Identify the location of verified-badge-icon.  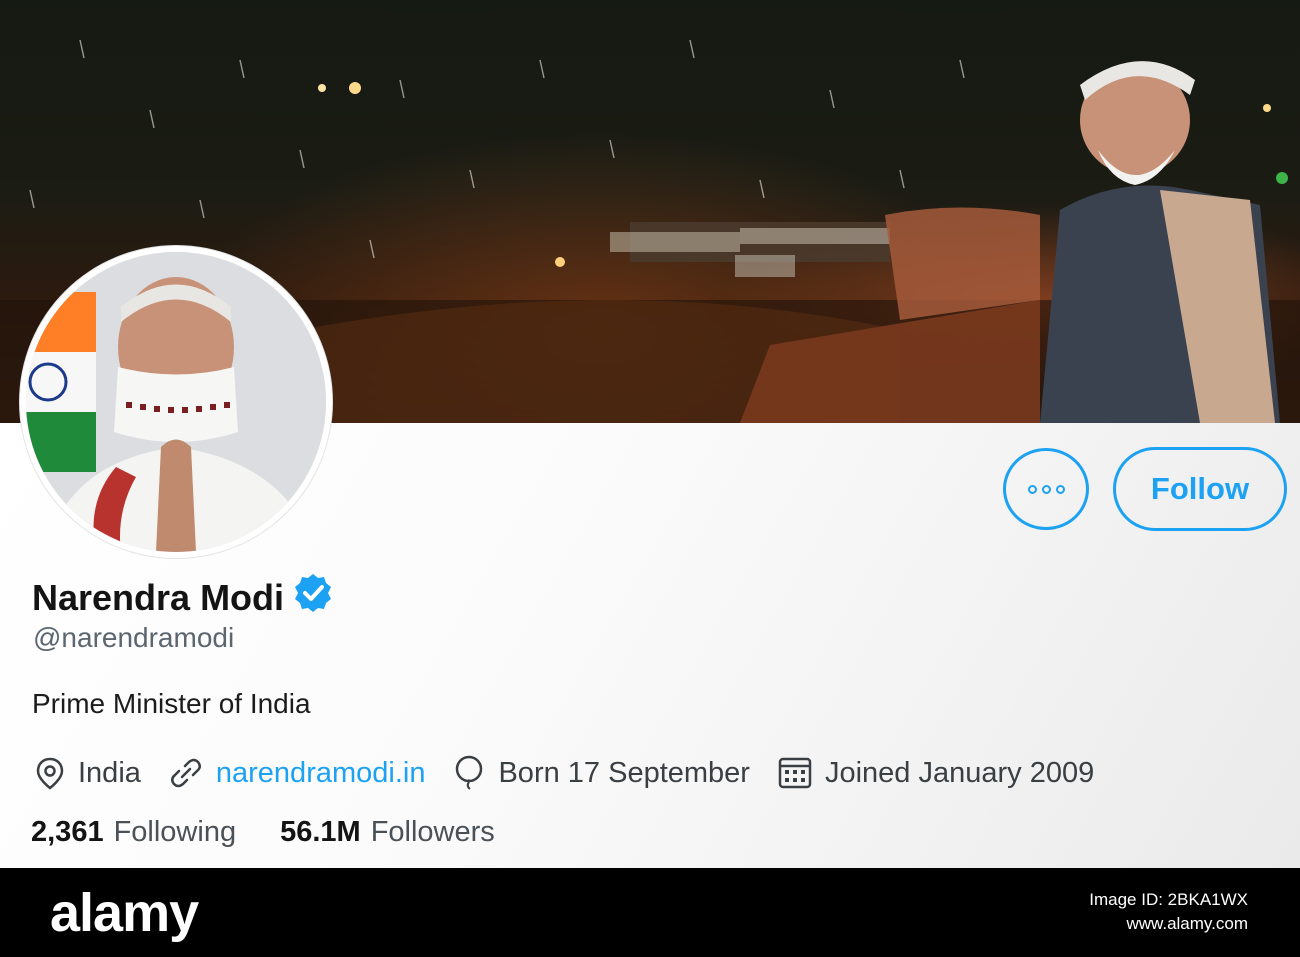
(313, 597).